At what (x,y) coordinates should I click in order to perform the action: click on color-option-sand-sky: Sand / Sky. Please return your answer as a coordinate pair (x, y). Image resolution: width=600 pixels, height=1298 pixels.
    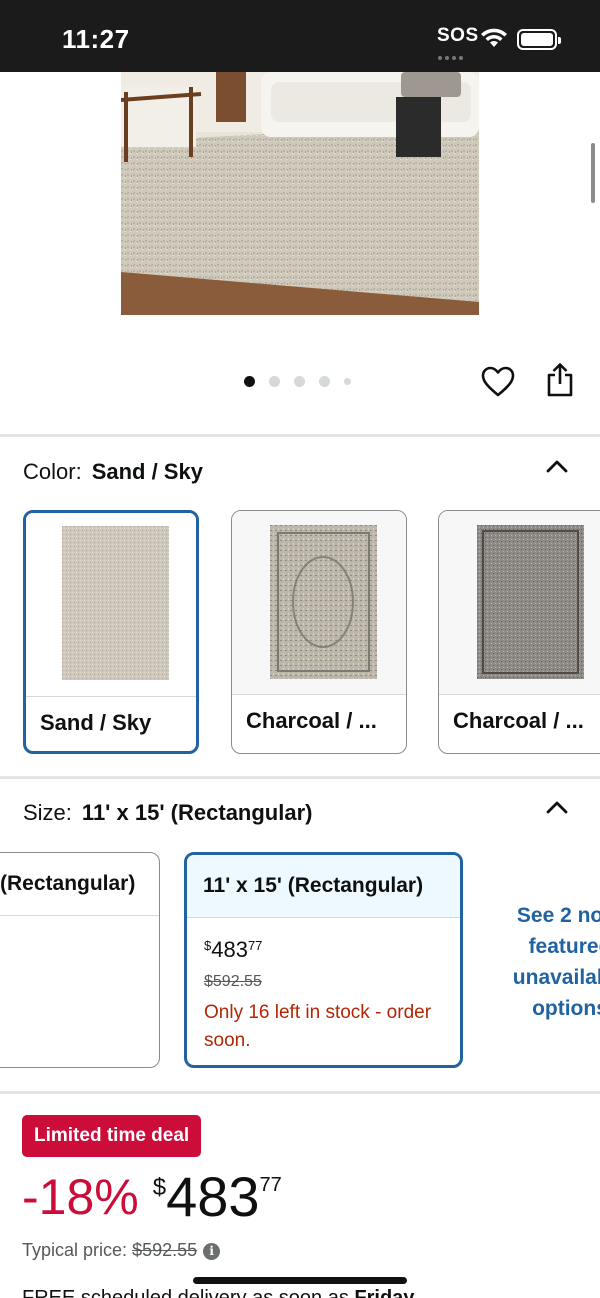
    Looking at the image, I should click on (111, 632).